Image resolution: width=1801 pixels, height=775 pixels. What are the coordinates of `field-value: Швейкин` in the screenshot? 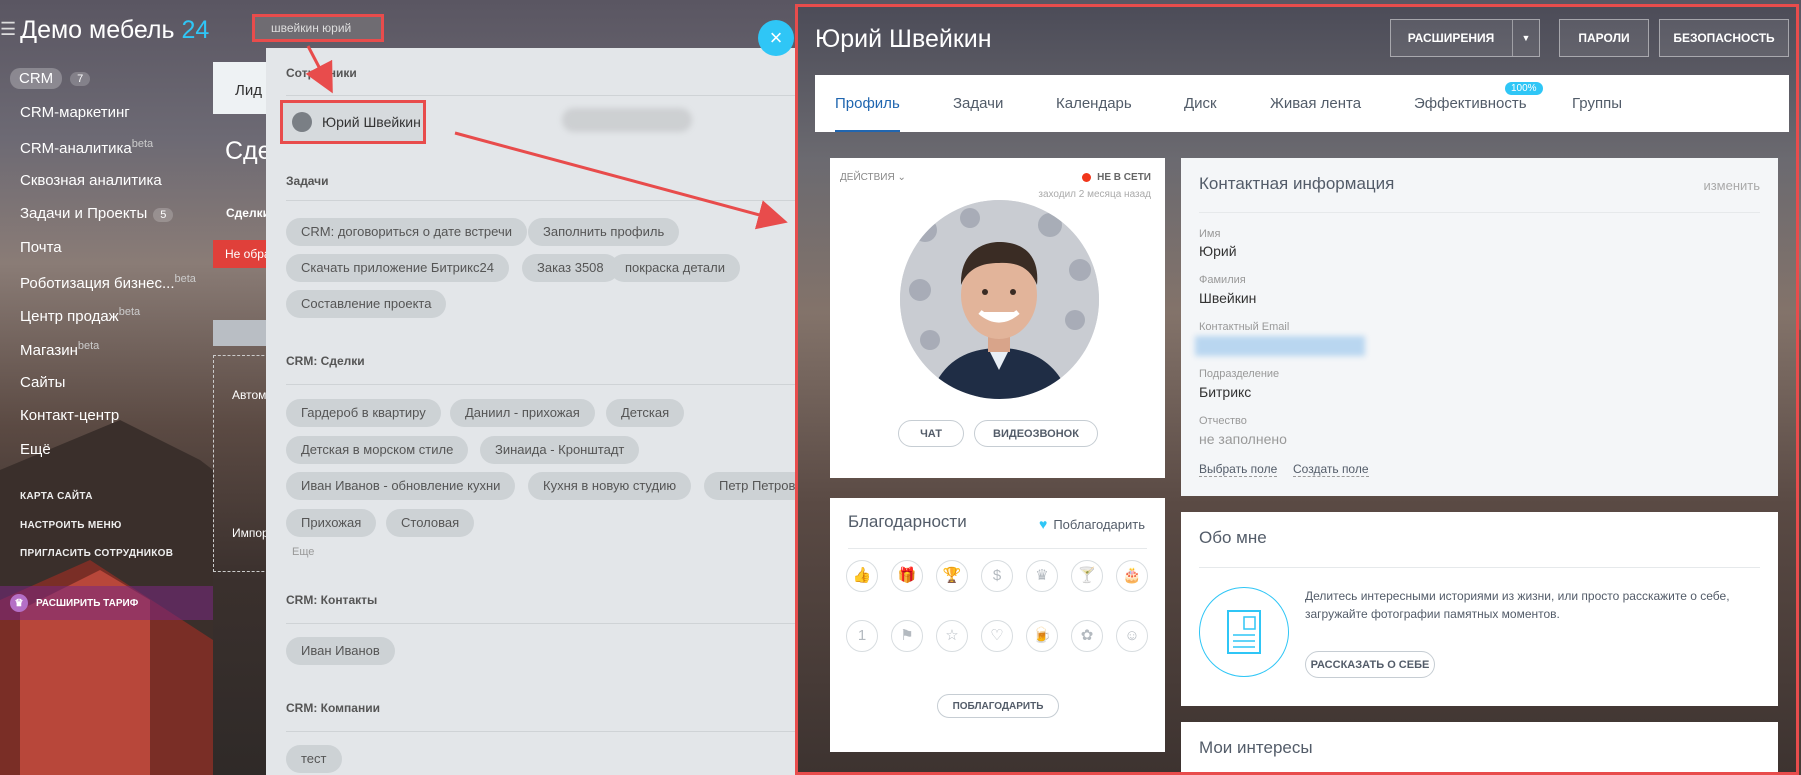 It's located at (1228, 298).